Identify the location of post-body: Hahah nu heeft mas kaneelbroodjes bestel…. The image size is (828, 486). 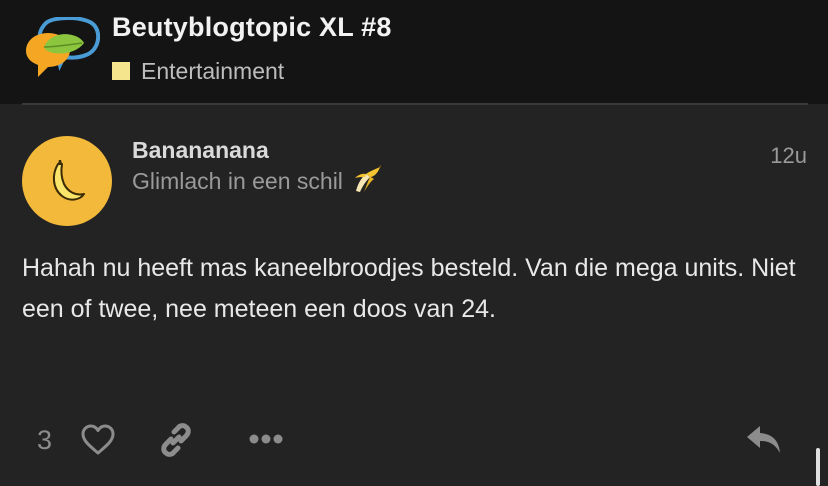
(409, 288).